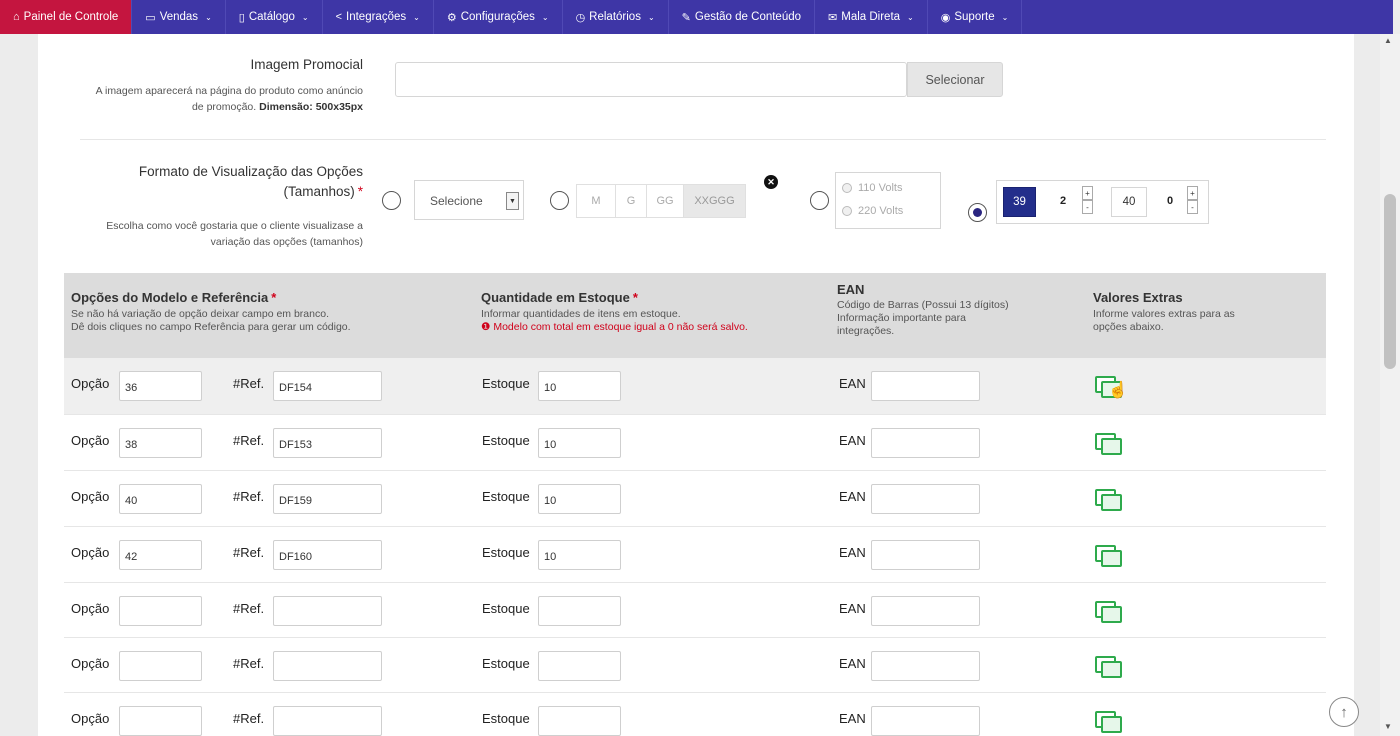 The width and height of the screenshot is (1400, 736). What do you see at coordinates (631, 201) in the screenshot?
I see `size-button-g: G` at bounding box center [631, 201].